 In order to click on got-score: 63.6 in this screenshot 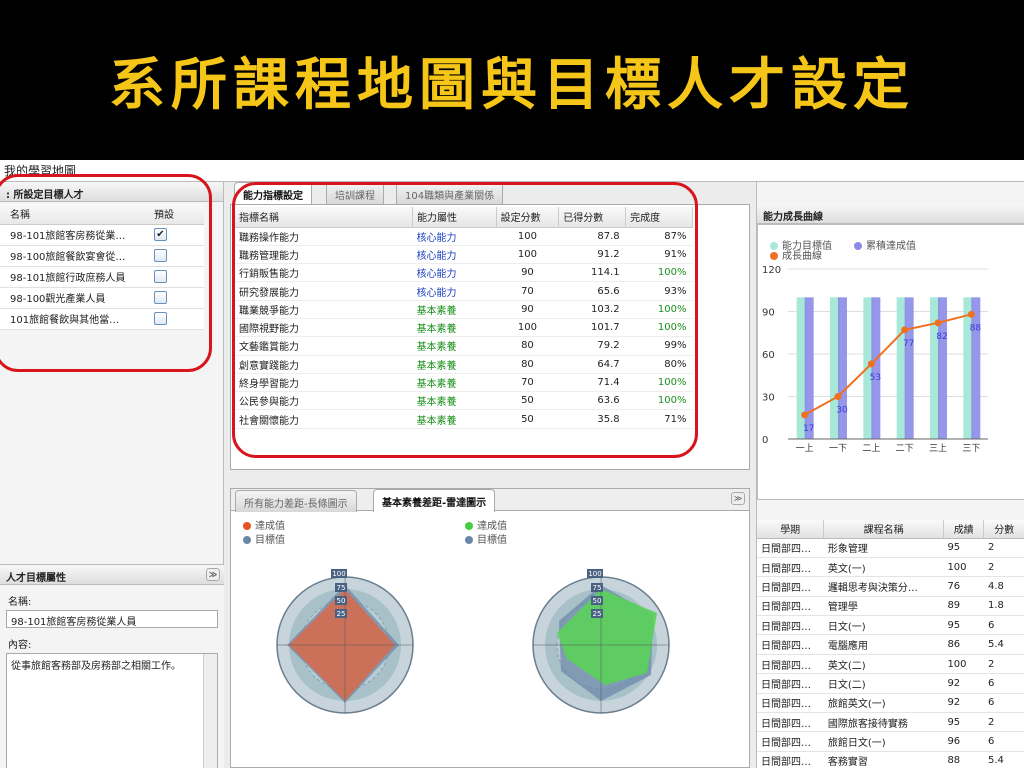, I will do `click(592, 401)`.